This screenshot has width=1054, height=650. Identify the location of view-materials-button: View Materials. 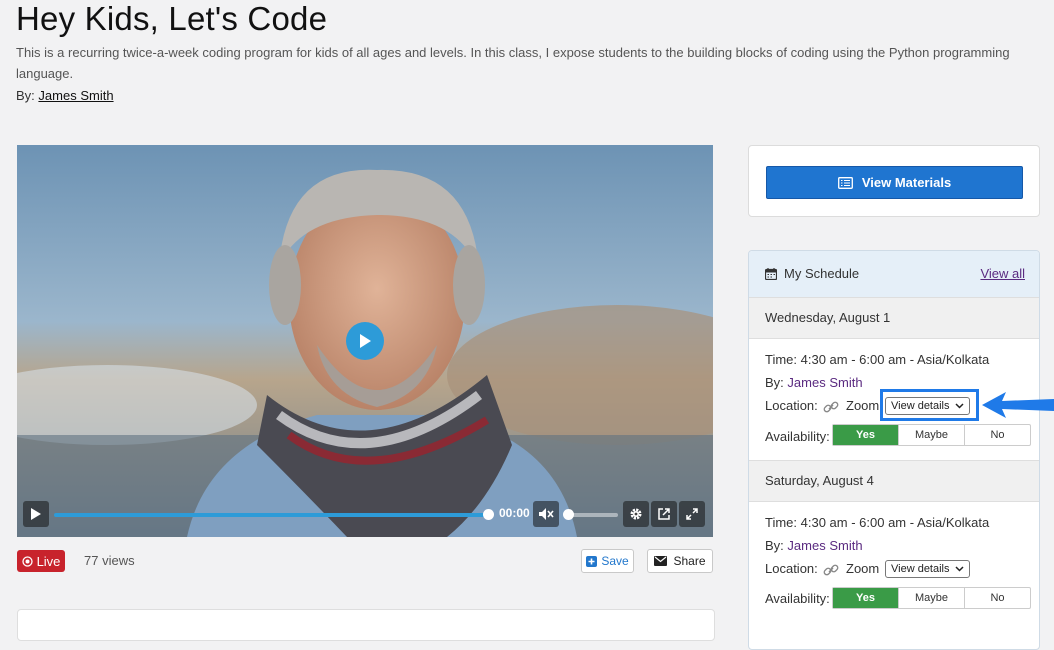
(894, 182).